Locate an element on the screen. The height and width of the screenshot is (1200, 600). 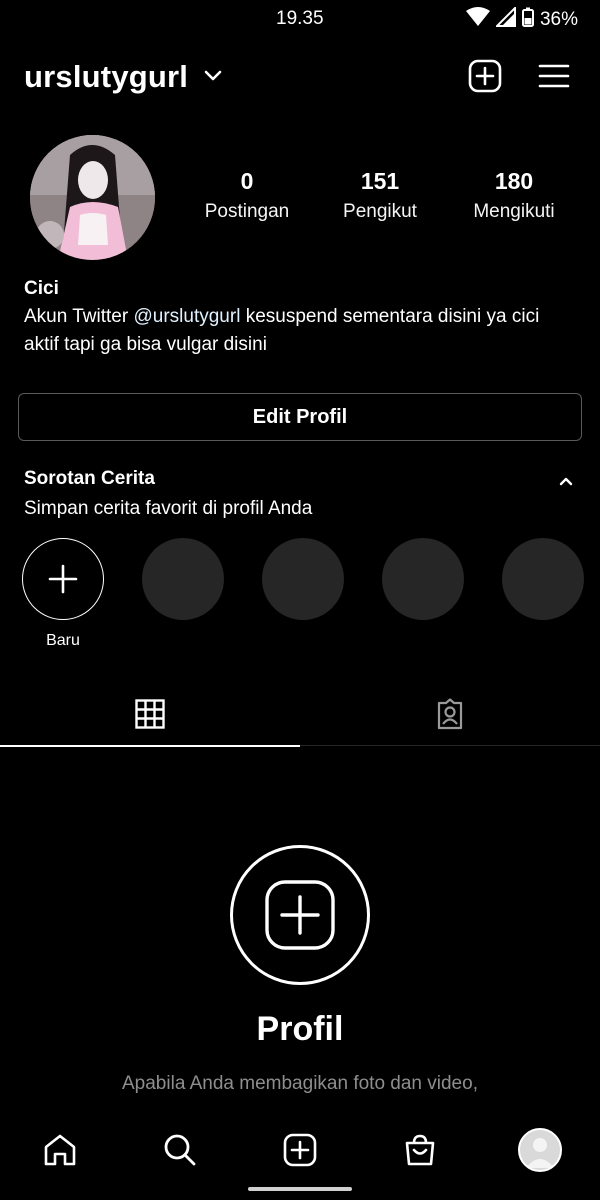
home-icon is located at coordinates (60, 1150).